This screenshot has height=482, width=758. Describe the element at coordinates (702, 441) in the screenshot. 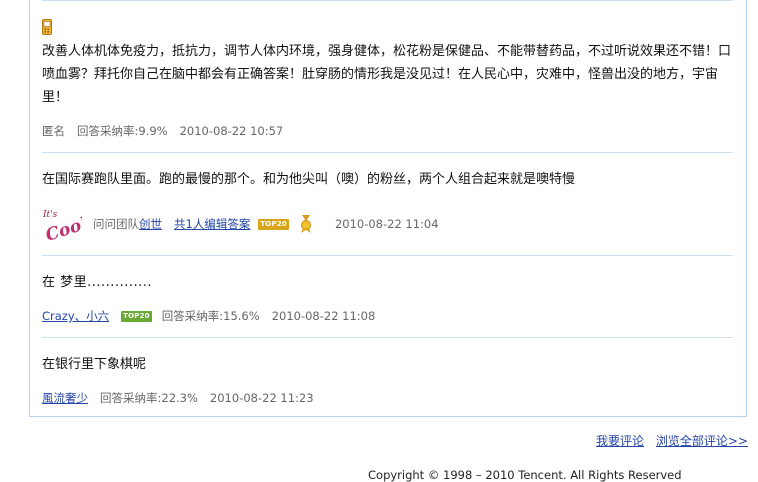

I see `view-all-comments-link: 浏览全部评论>>` at that location.